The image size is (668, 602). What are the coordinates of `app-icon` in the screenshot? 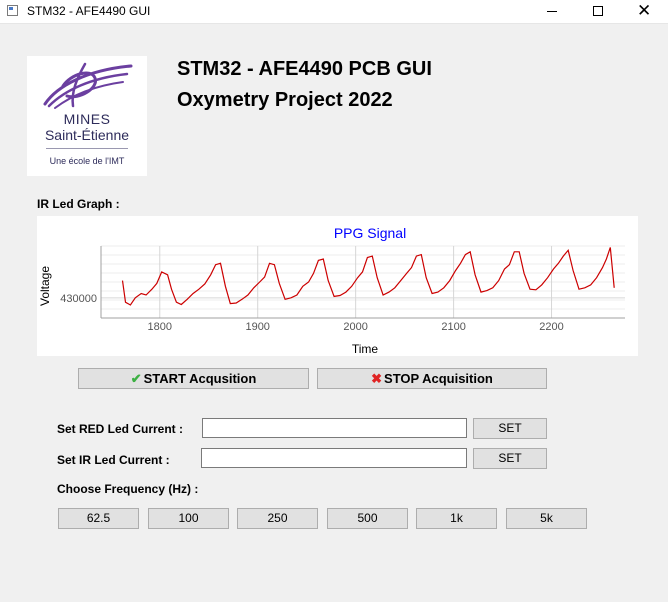 It's located at (12, 10).